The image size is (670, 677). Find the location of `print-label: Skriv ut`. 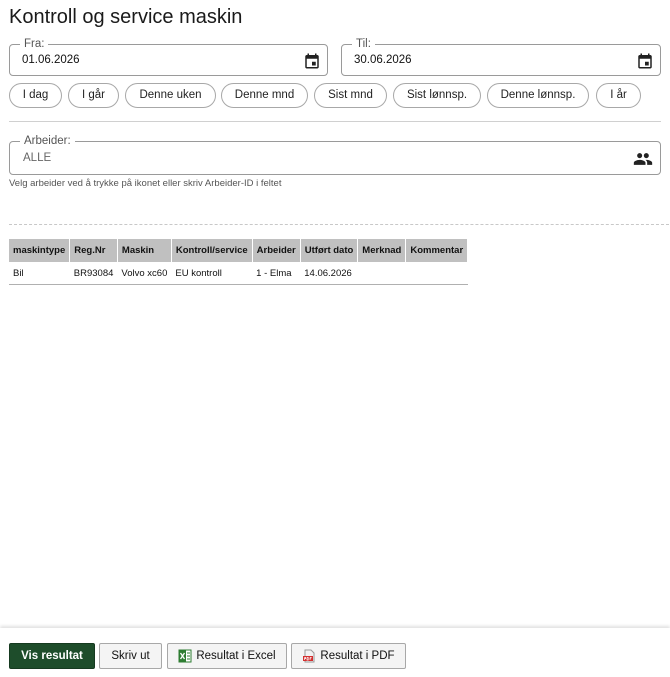

print-label: Skriv ut is located at coordinates (130, 656).